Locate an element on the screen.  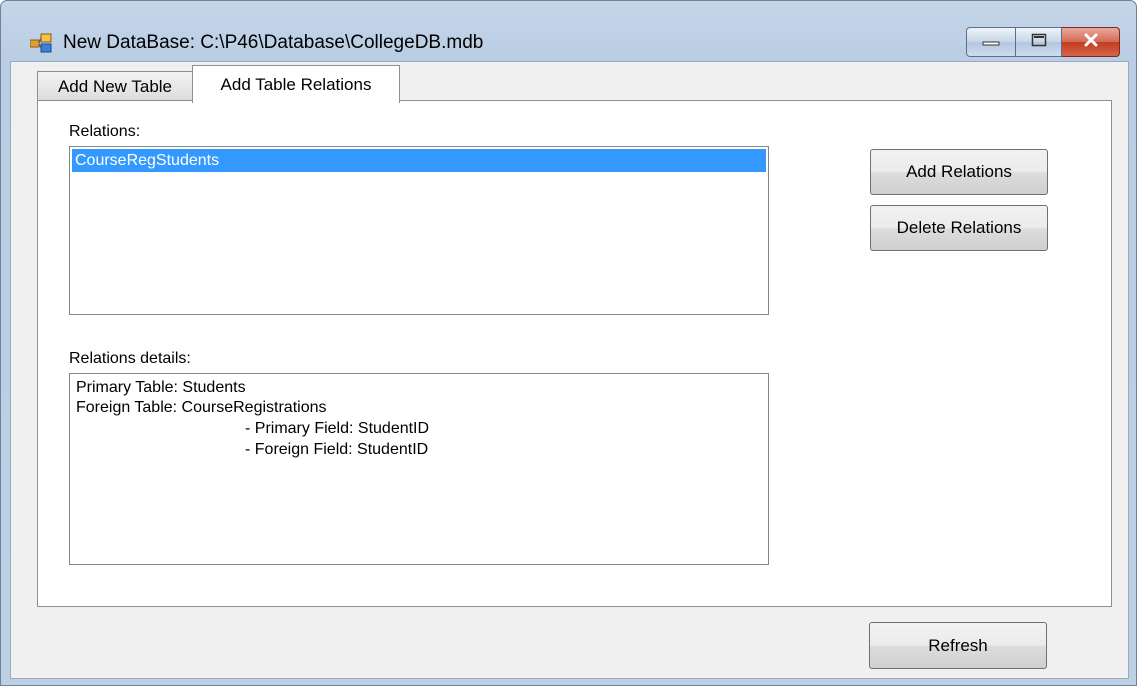
close-button is located at coordinates (1091, 42).